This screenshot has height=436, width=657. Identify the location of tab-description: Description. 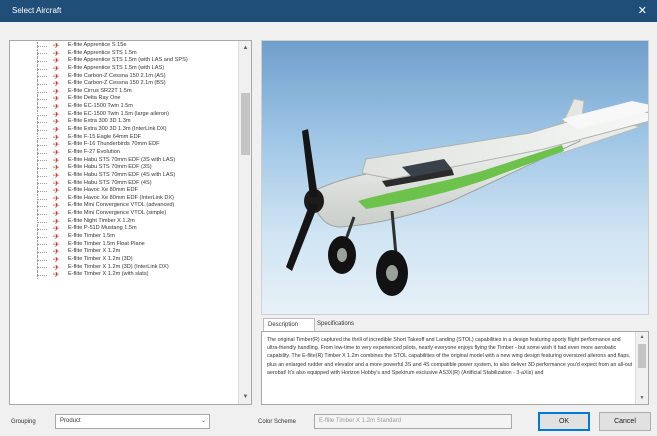
(289, 325).